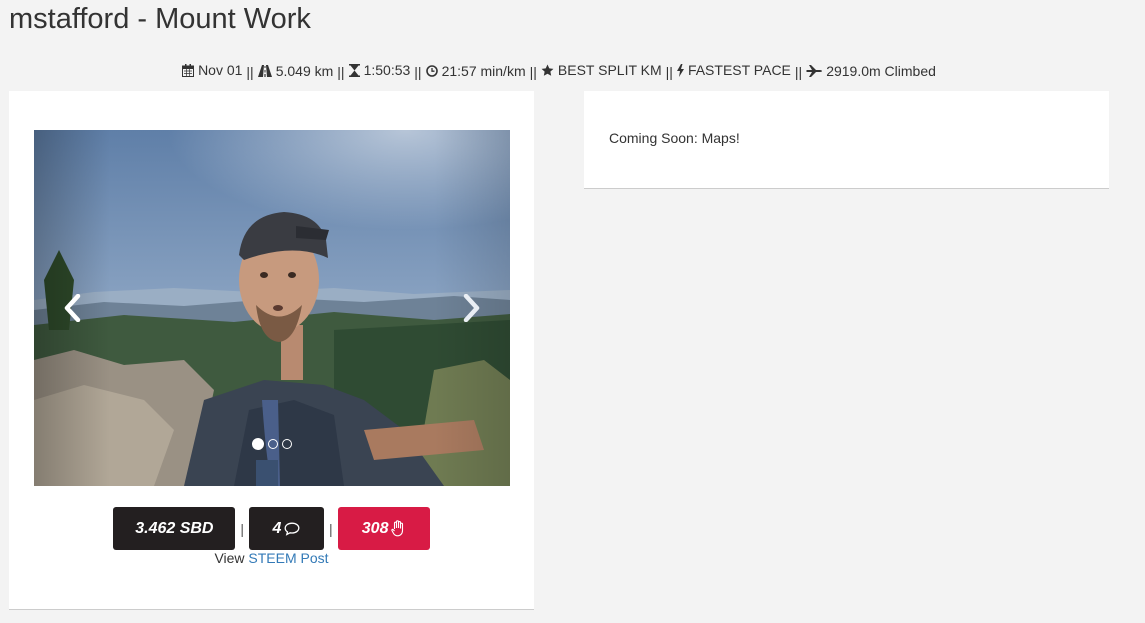 The image size is (1145, 623). I want to click on comments-button: 4, so click(286, 528).